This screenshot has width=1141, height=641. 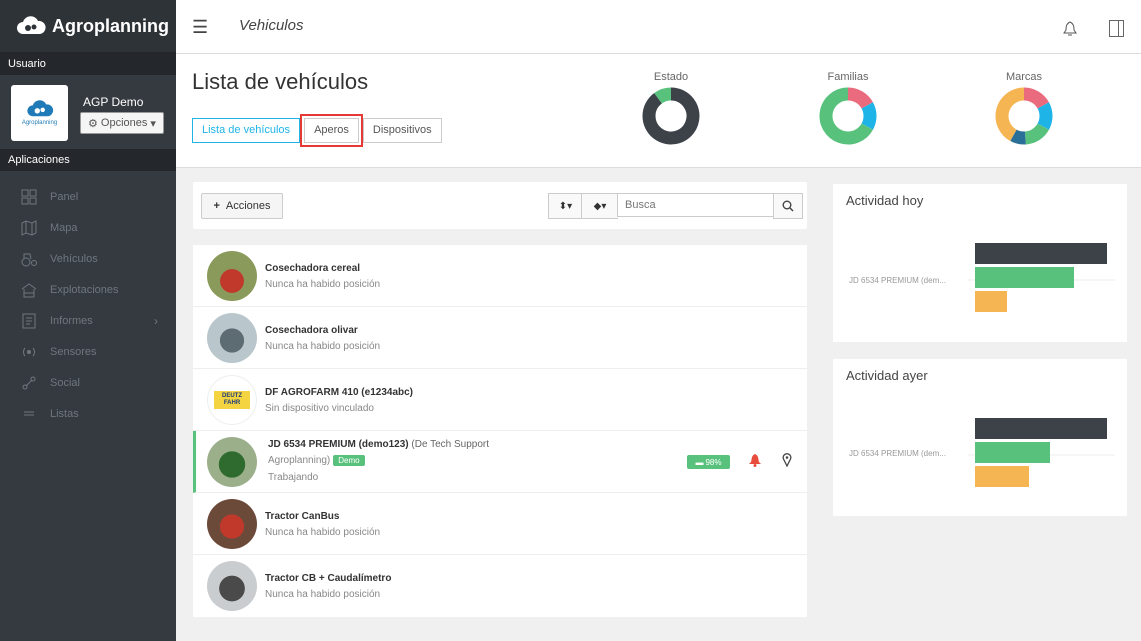 I want to click on tag-filter-button: ◆▾, so click(x=599, y=206).